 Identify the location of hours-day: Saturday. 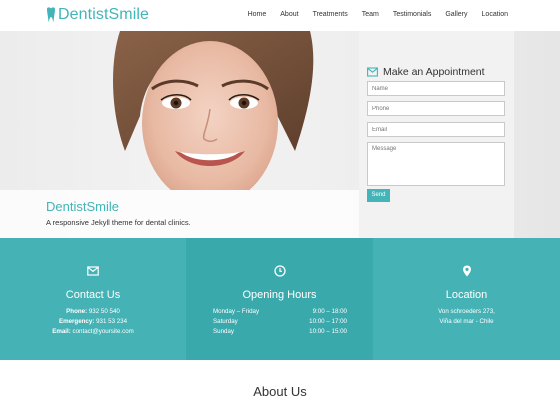
(225, 321).